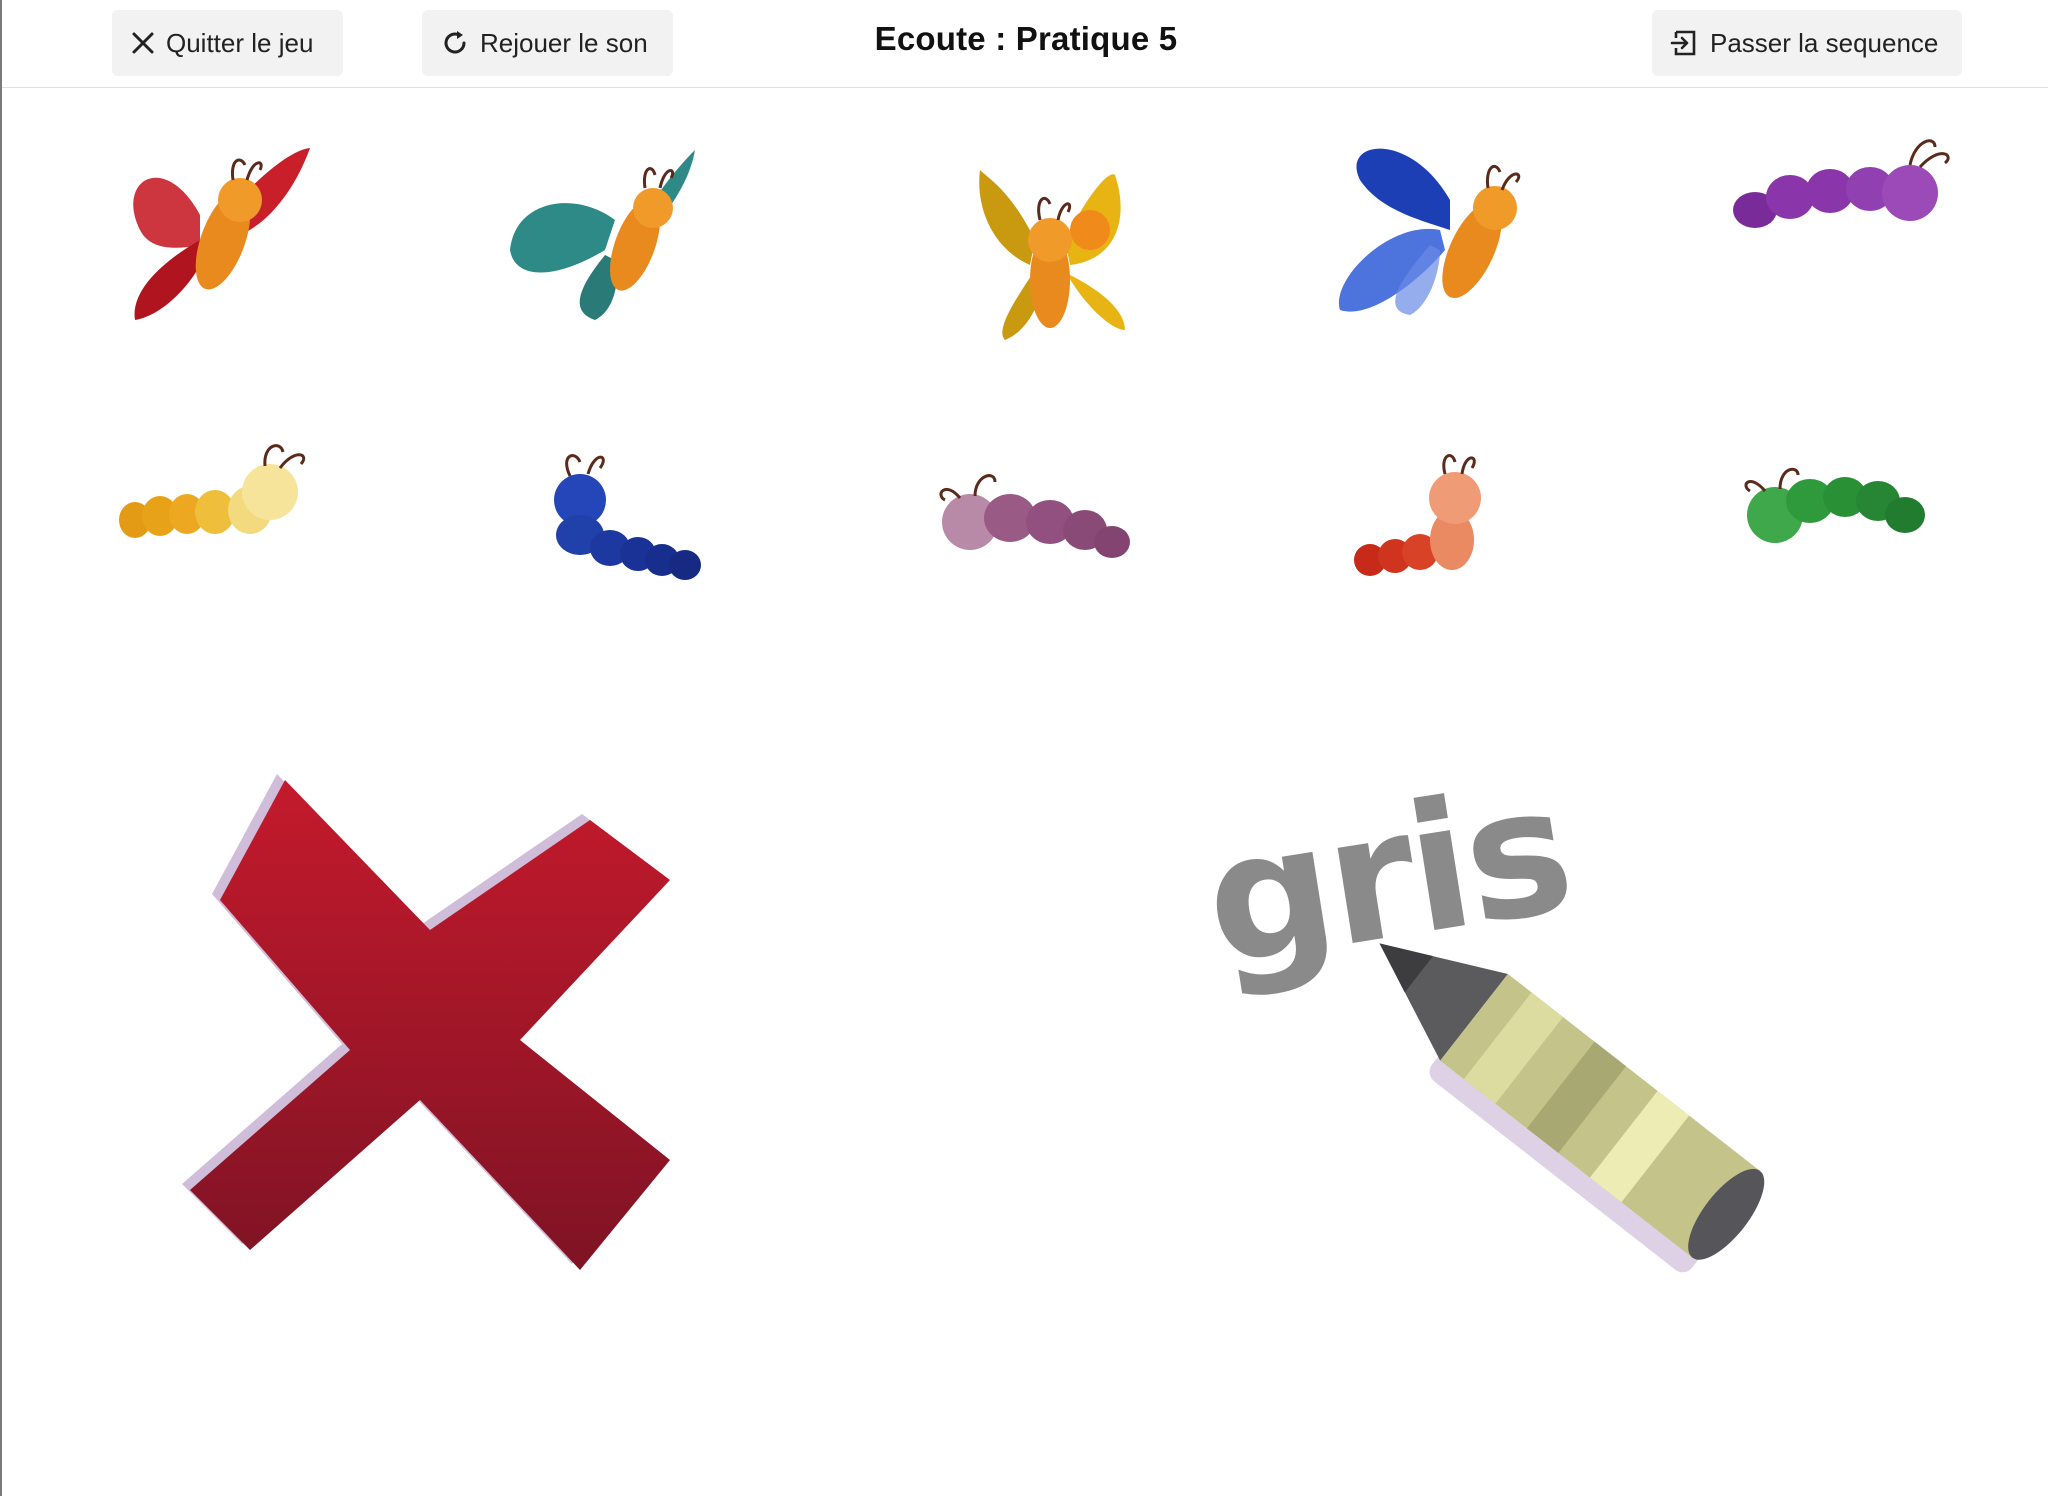 This screenshot has height=1496, width=2048. Describe the element at coordinates (1840, 230) in the screenshot. I see `caterpillar-purple-tile` at that location.